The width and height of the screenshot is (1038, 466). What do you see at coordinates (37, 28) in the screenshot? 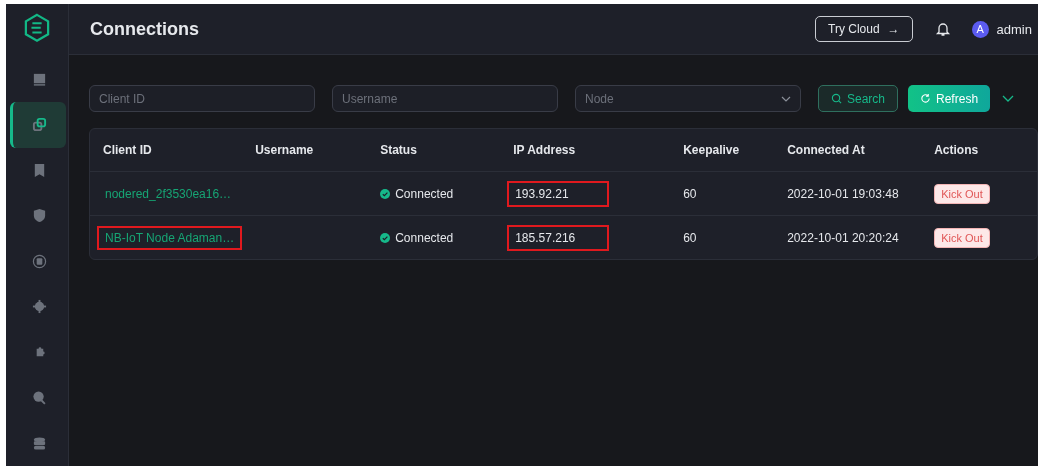
I see `logo-icon` at bounding box center [37, 28].